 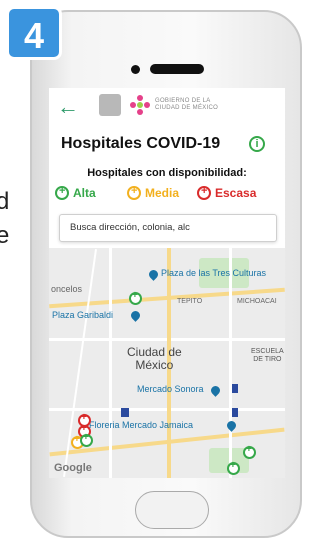 I want to click on legend-escasa: Escasa, so click(x=227, y=192).